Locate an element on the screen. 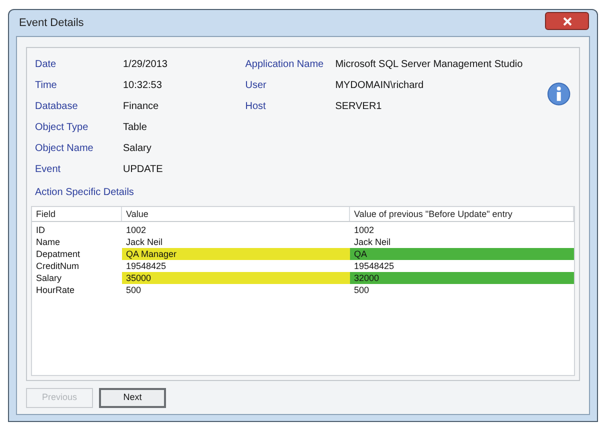 This screenshot has height=428, width=600. window-title: Event Details is located at coordinates (51, 23).